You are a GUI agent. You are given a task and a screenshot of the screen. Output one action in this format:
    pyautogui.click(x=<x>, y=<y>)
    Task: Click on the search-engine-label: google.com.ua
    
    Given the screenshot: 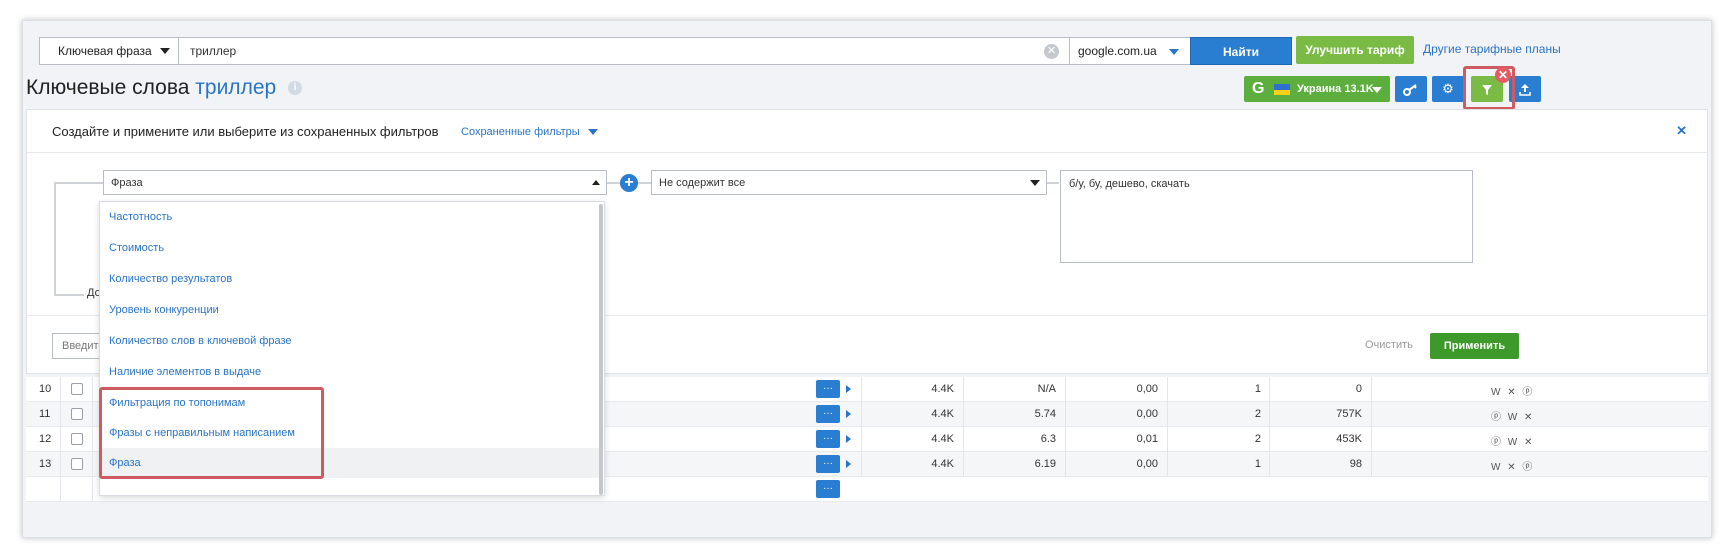 What is the action you would take?
    pyautogui.click(x=1117, y=51)
    